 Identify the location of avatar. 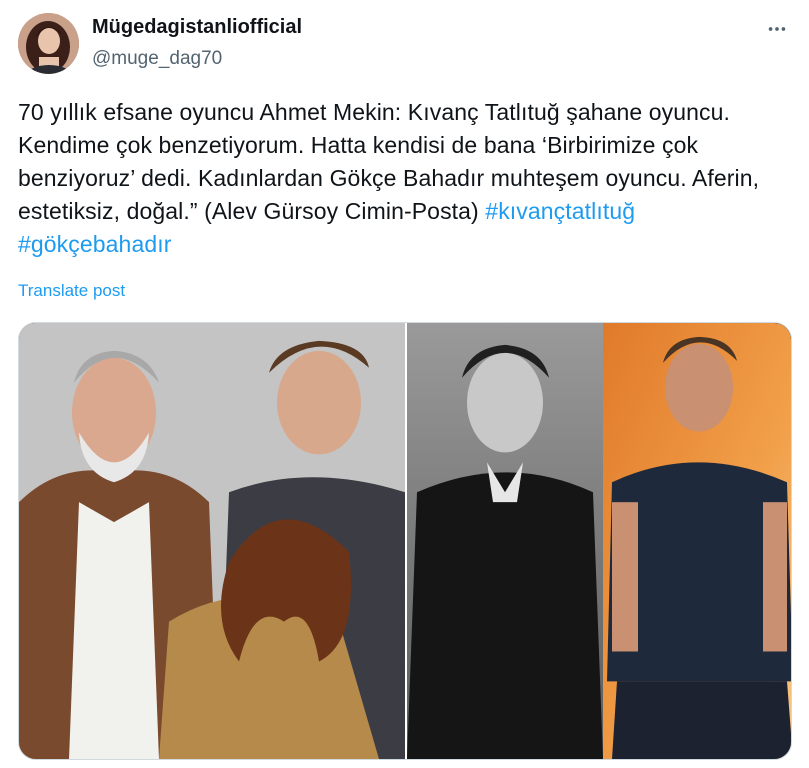
(48, 43).